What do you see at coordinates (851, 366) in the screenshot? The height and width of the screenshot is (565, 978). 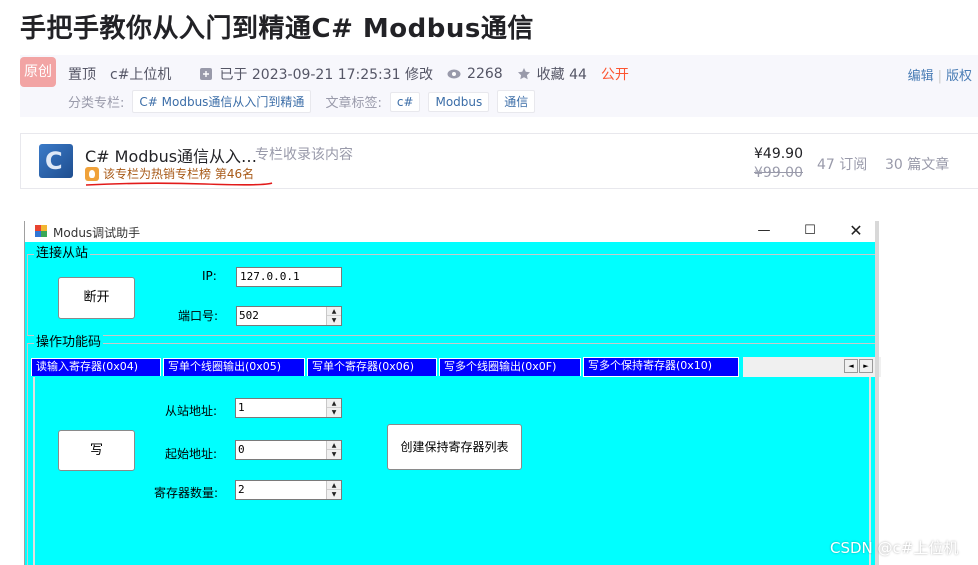 I see `tab-scroll-left-icon: ◄` at bounding box center [851, 366].